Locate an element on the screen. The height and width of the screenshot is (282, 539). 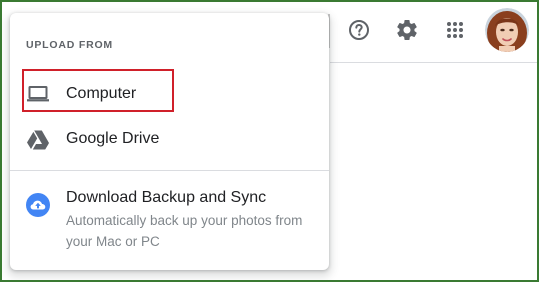
header-divider is located at coordinates (433, 62).